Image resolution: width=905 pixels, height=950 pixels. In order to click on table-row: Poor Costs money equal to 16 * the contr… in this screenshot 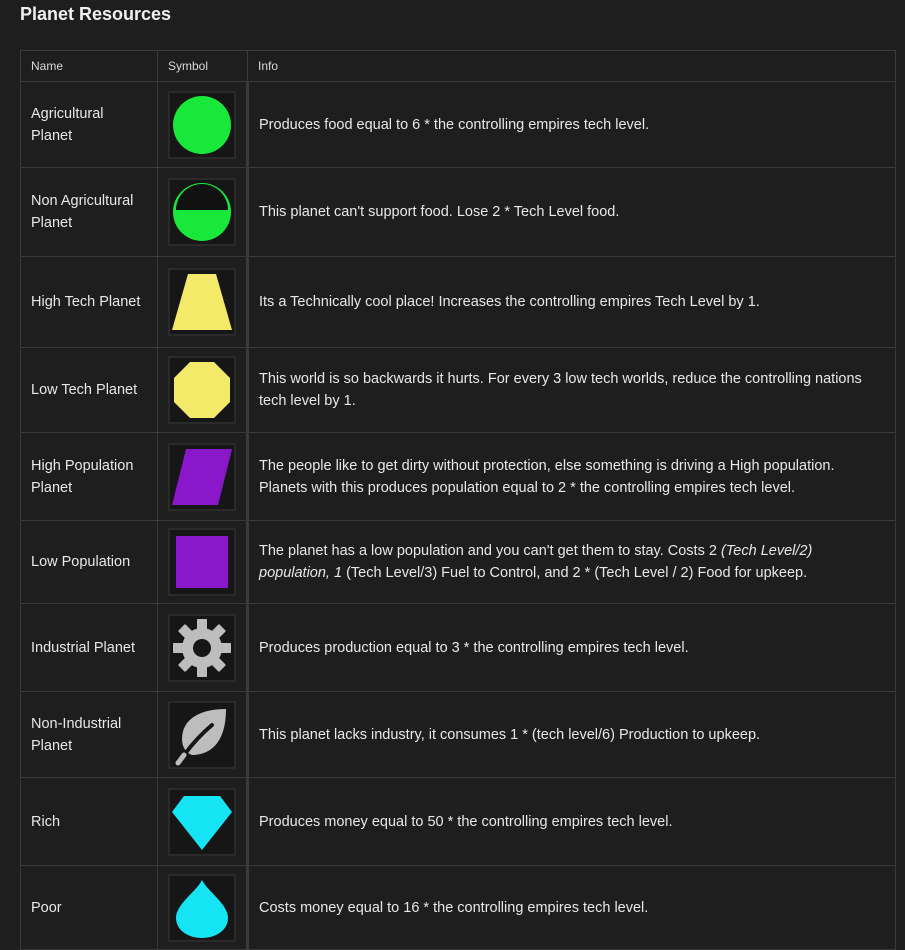, I will do `click(458, 907)`.